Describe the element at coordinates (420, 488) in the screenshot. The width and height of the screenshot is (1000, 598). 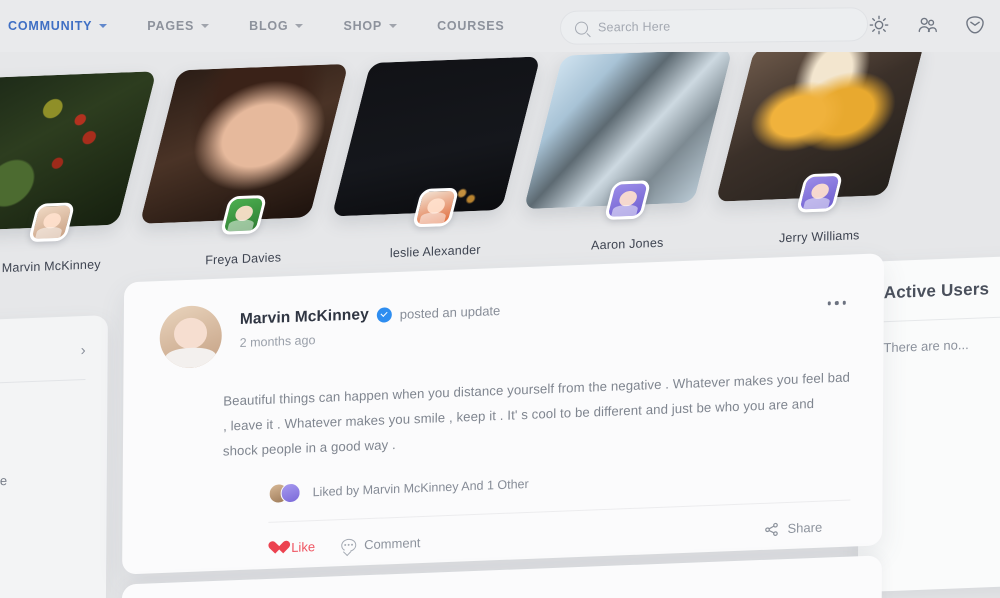
I see `liked-by-text: Liked by Marvin McKinney And 1 Other` at that location.